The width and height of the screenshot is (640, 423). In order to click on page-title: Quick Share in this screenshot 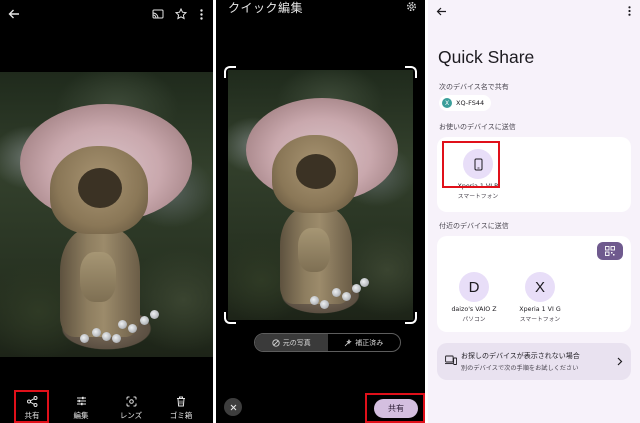, I will do `click(486, 57)`.